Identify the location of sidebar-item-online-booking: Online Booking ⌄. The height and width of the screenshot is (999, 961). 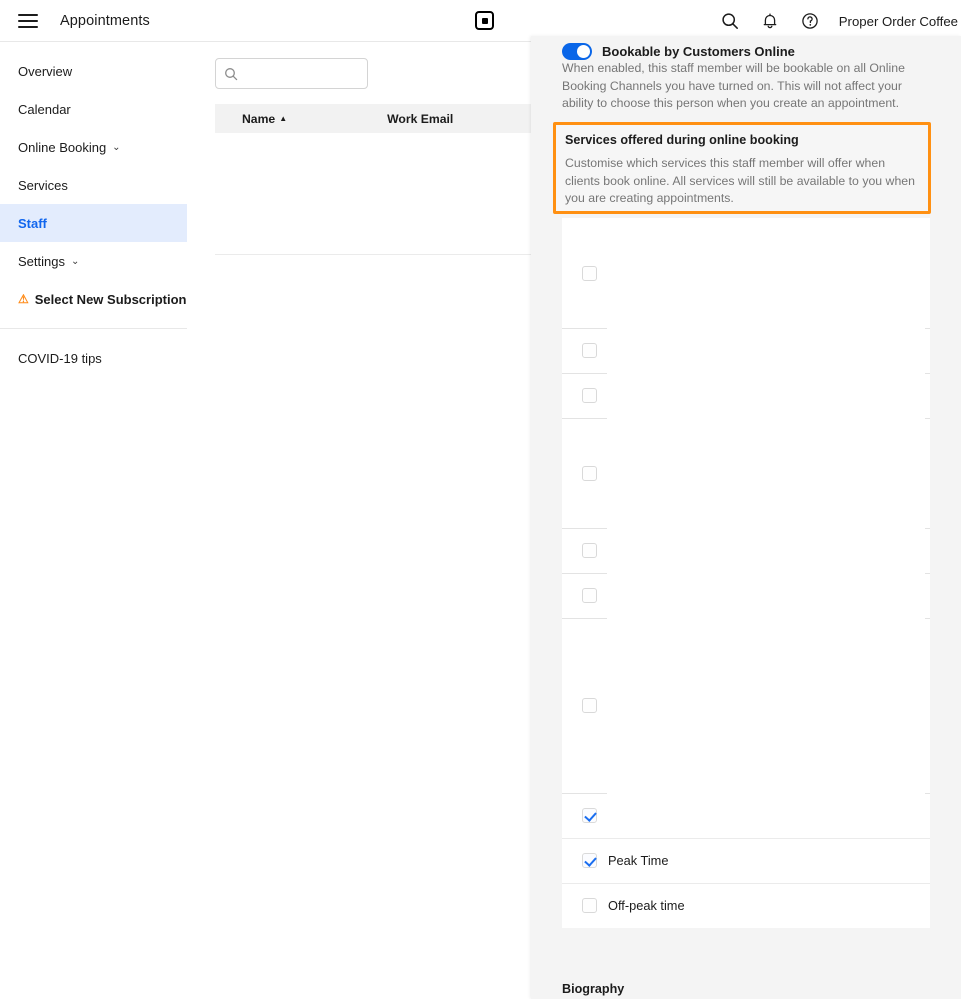
(93, 147).